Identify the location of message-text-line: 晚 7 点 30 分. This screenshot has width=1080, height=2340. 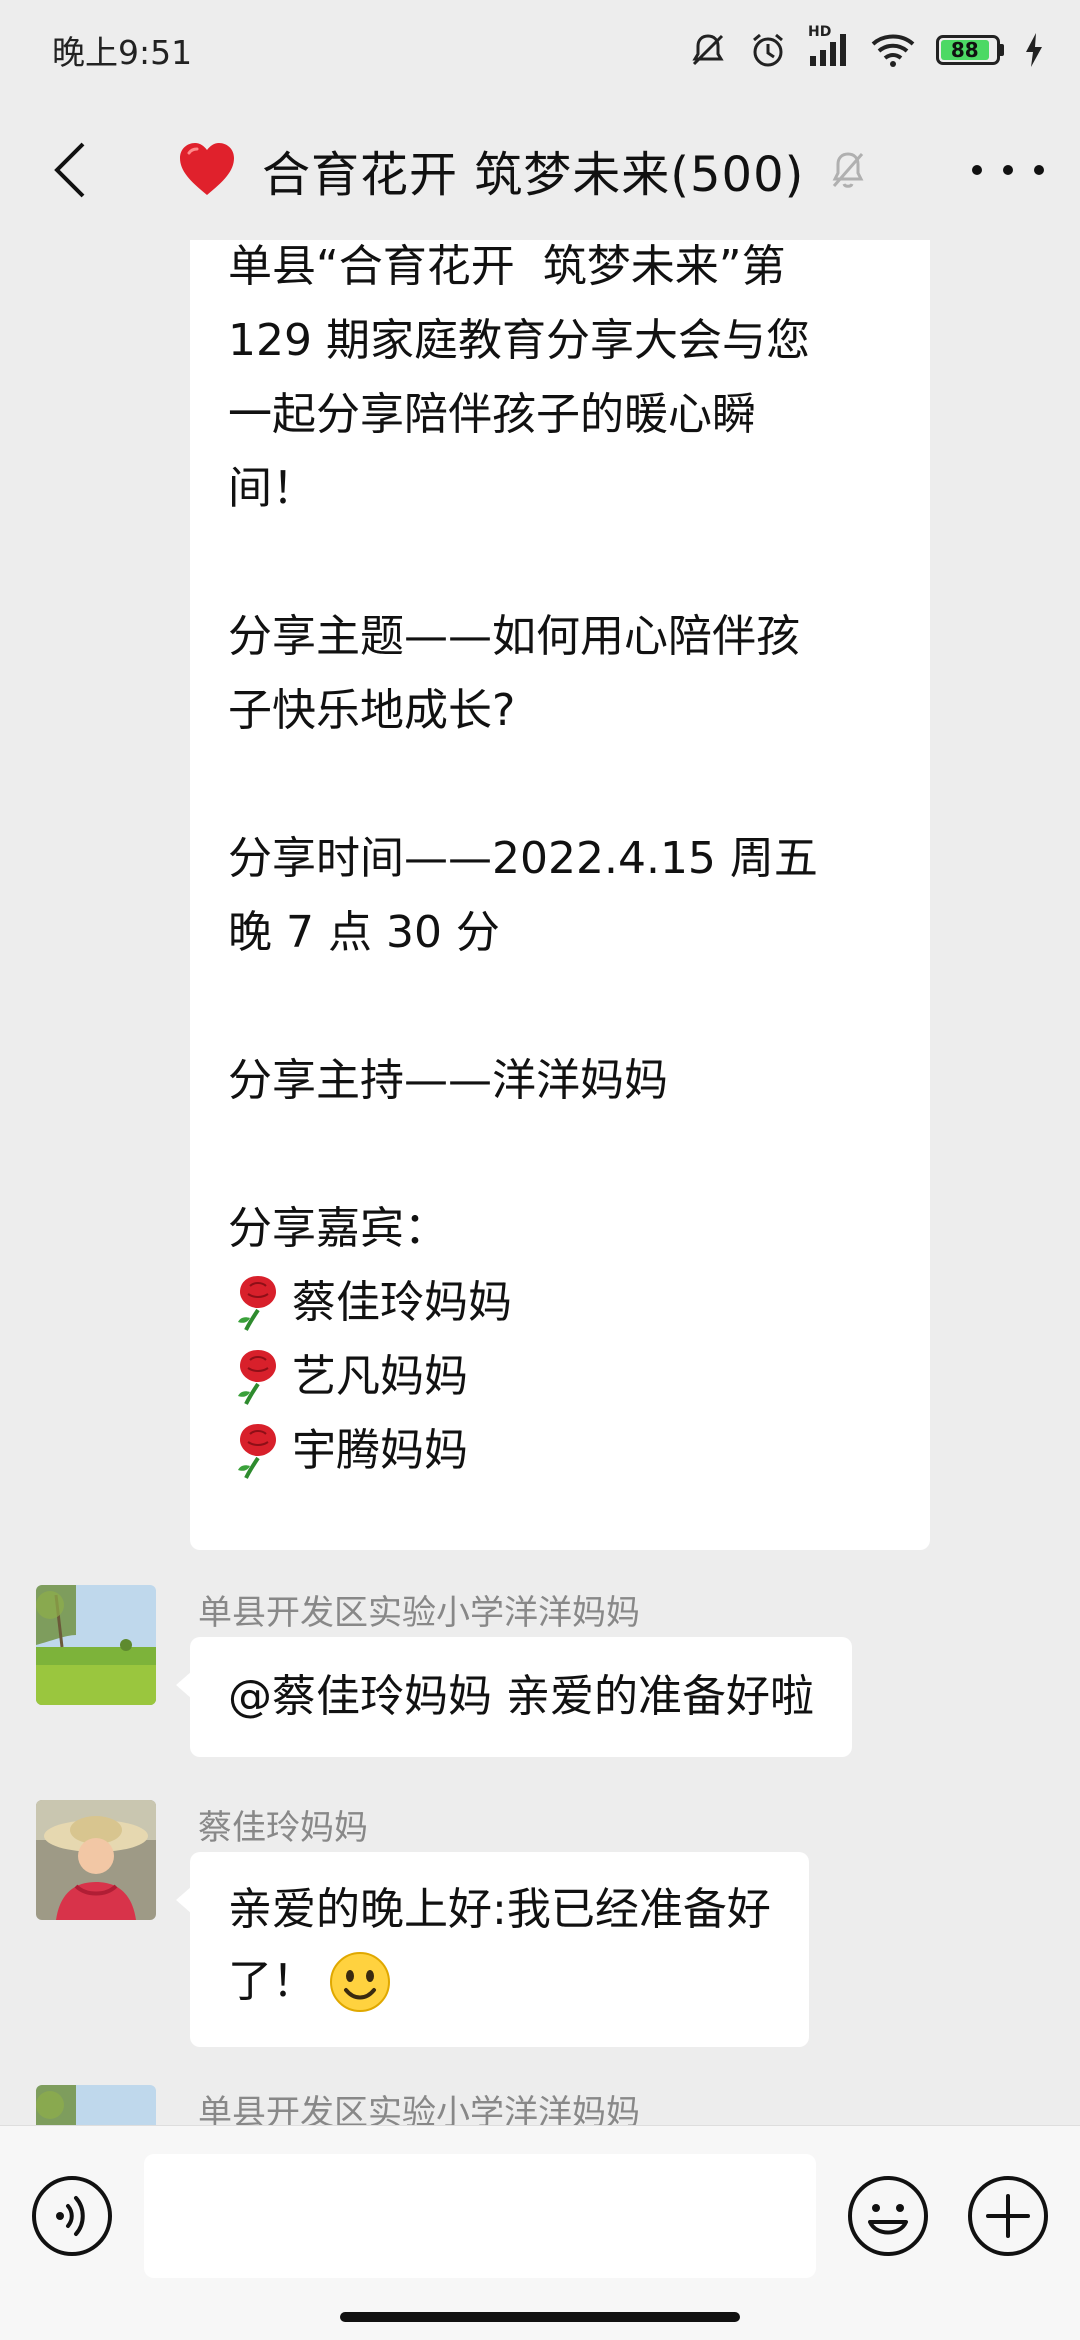
(364, 932).